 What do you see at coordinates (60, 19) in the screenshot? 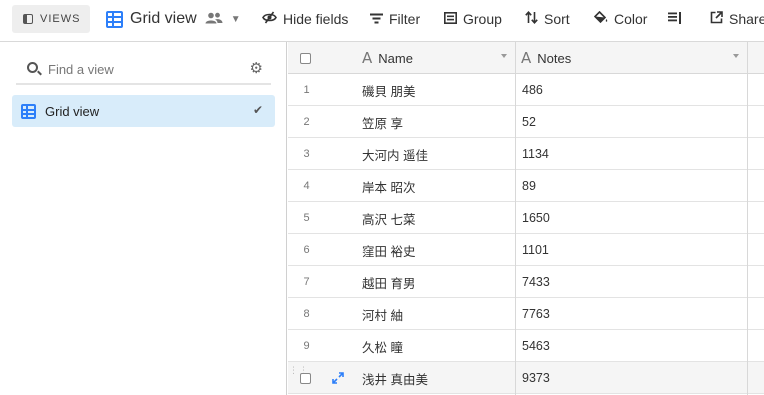
I see `views-label: VIEWS` at bounding box center [60, 19].